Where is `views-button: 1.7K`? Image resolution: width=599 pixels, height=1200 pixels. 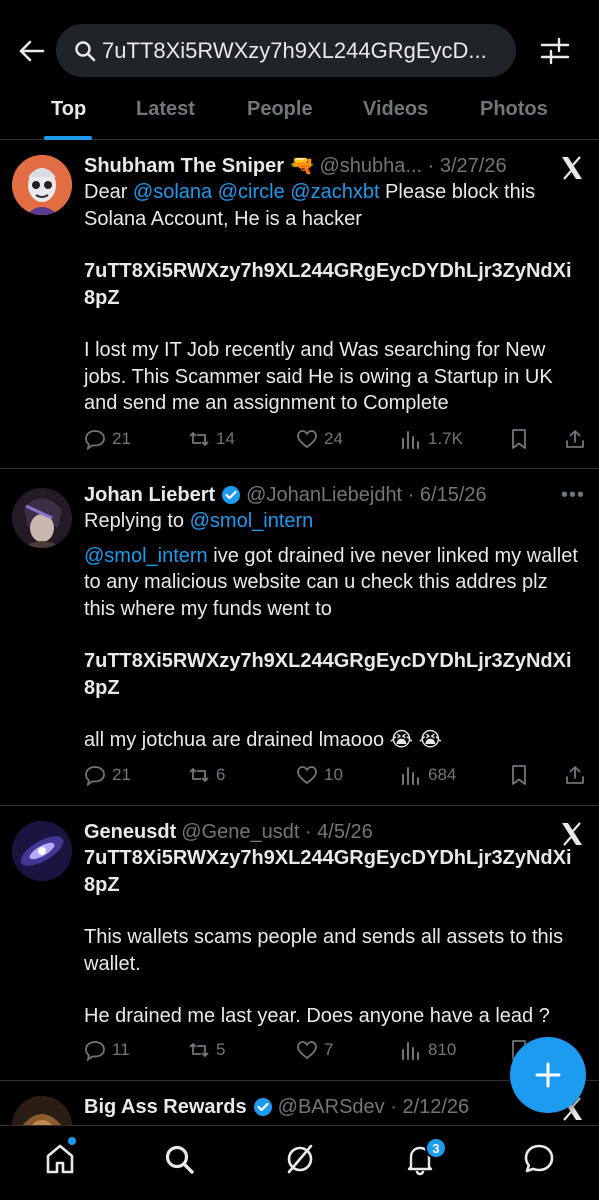
views-button: 1.7K is located at coordinates (431, 439).